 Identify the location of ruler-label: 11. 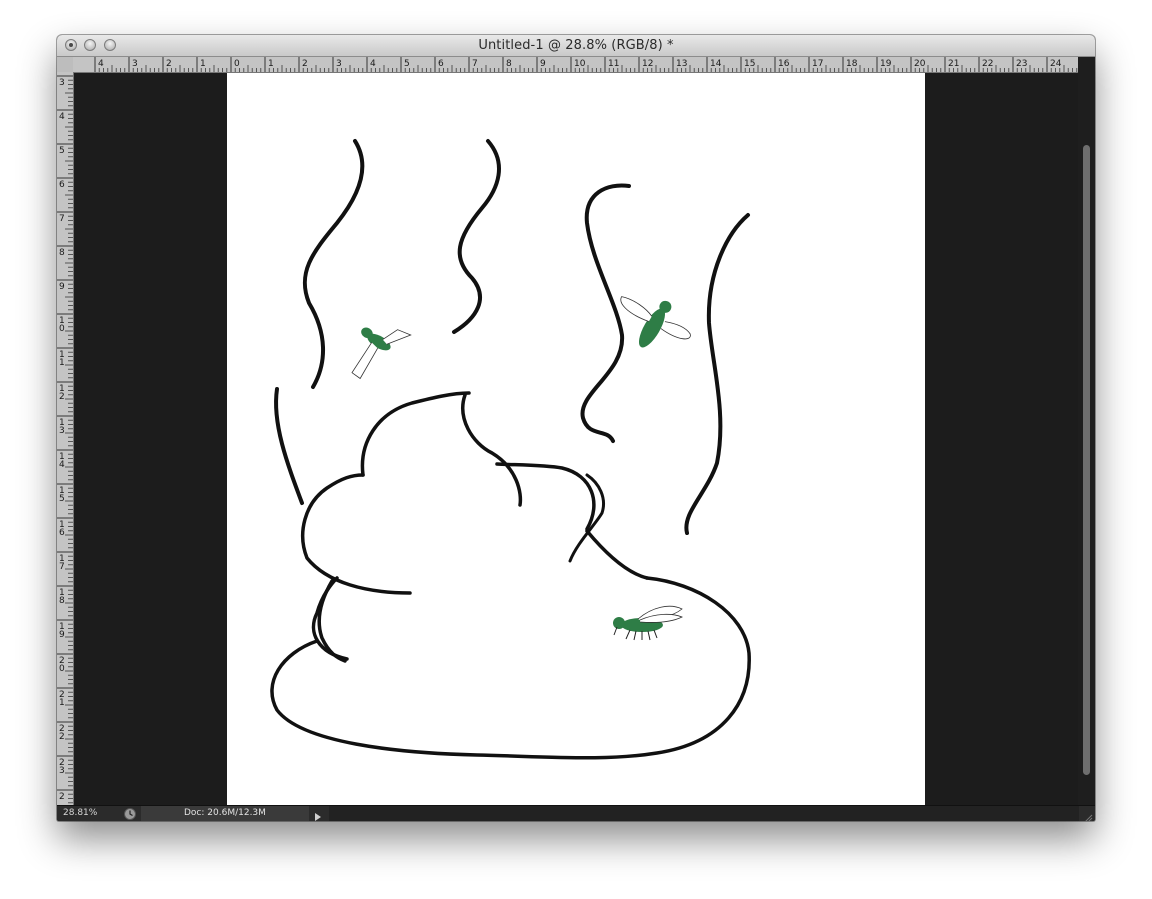
(613, 64).